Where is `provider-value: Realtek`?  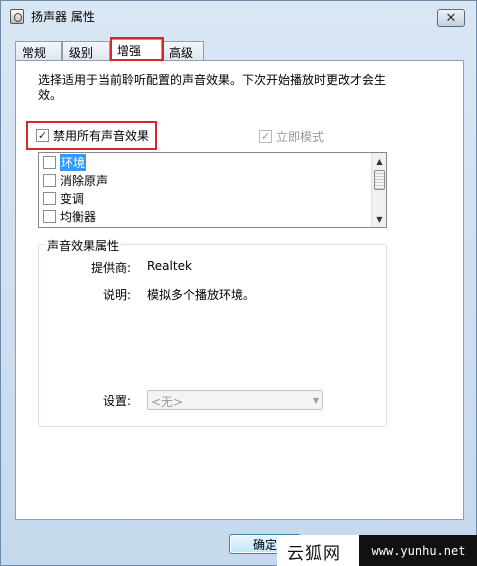 provider-value: Realtek is located at coordinates (169, 266).